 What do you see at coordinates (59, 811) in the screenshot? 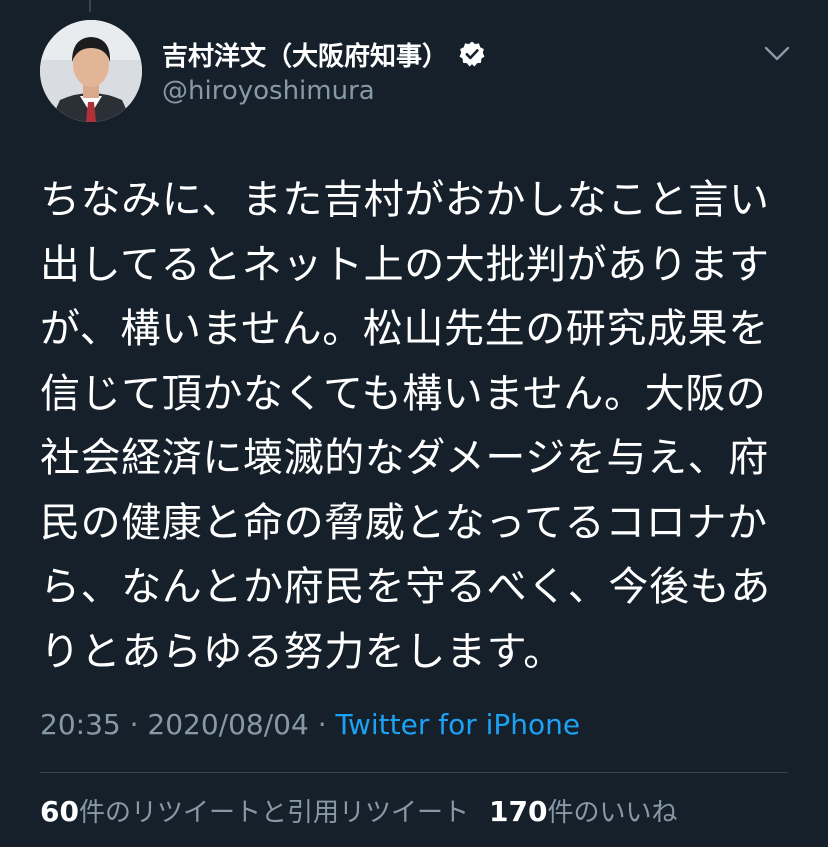
I see `retweets-count: 60` at bounding box center [59, 811].